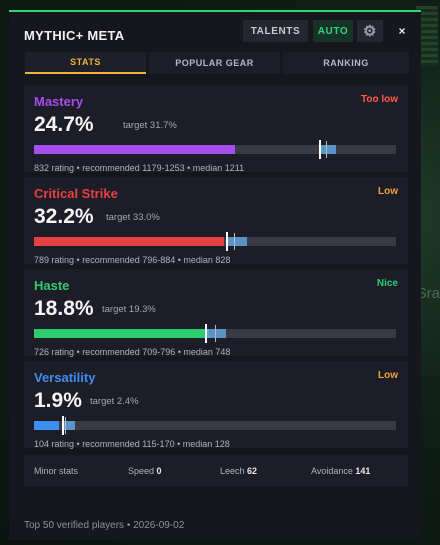  What do you see at coordinates (85, 63) in the screenshot?
I see `tab-stats: STATS` at bounding box center [85, 63].